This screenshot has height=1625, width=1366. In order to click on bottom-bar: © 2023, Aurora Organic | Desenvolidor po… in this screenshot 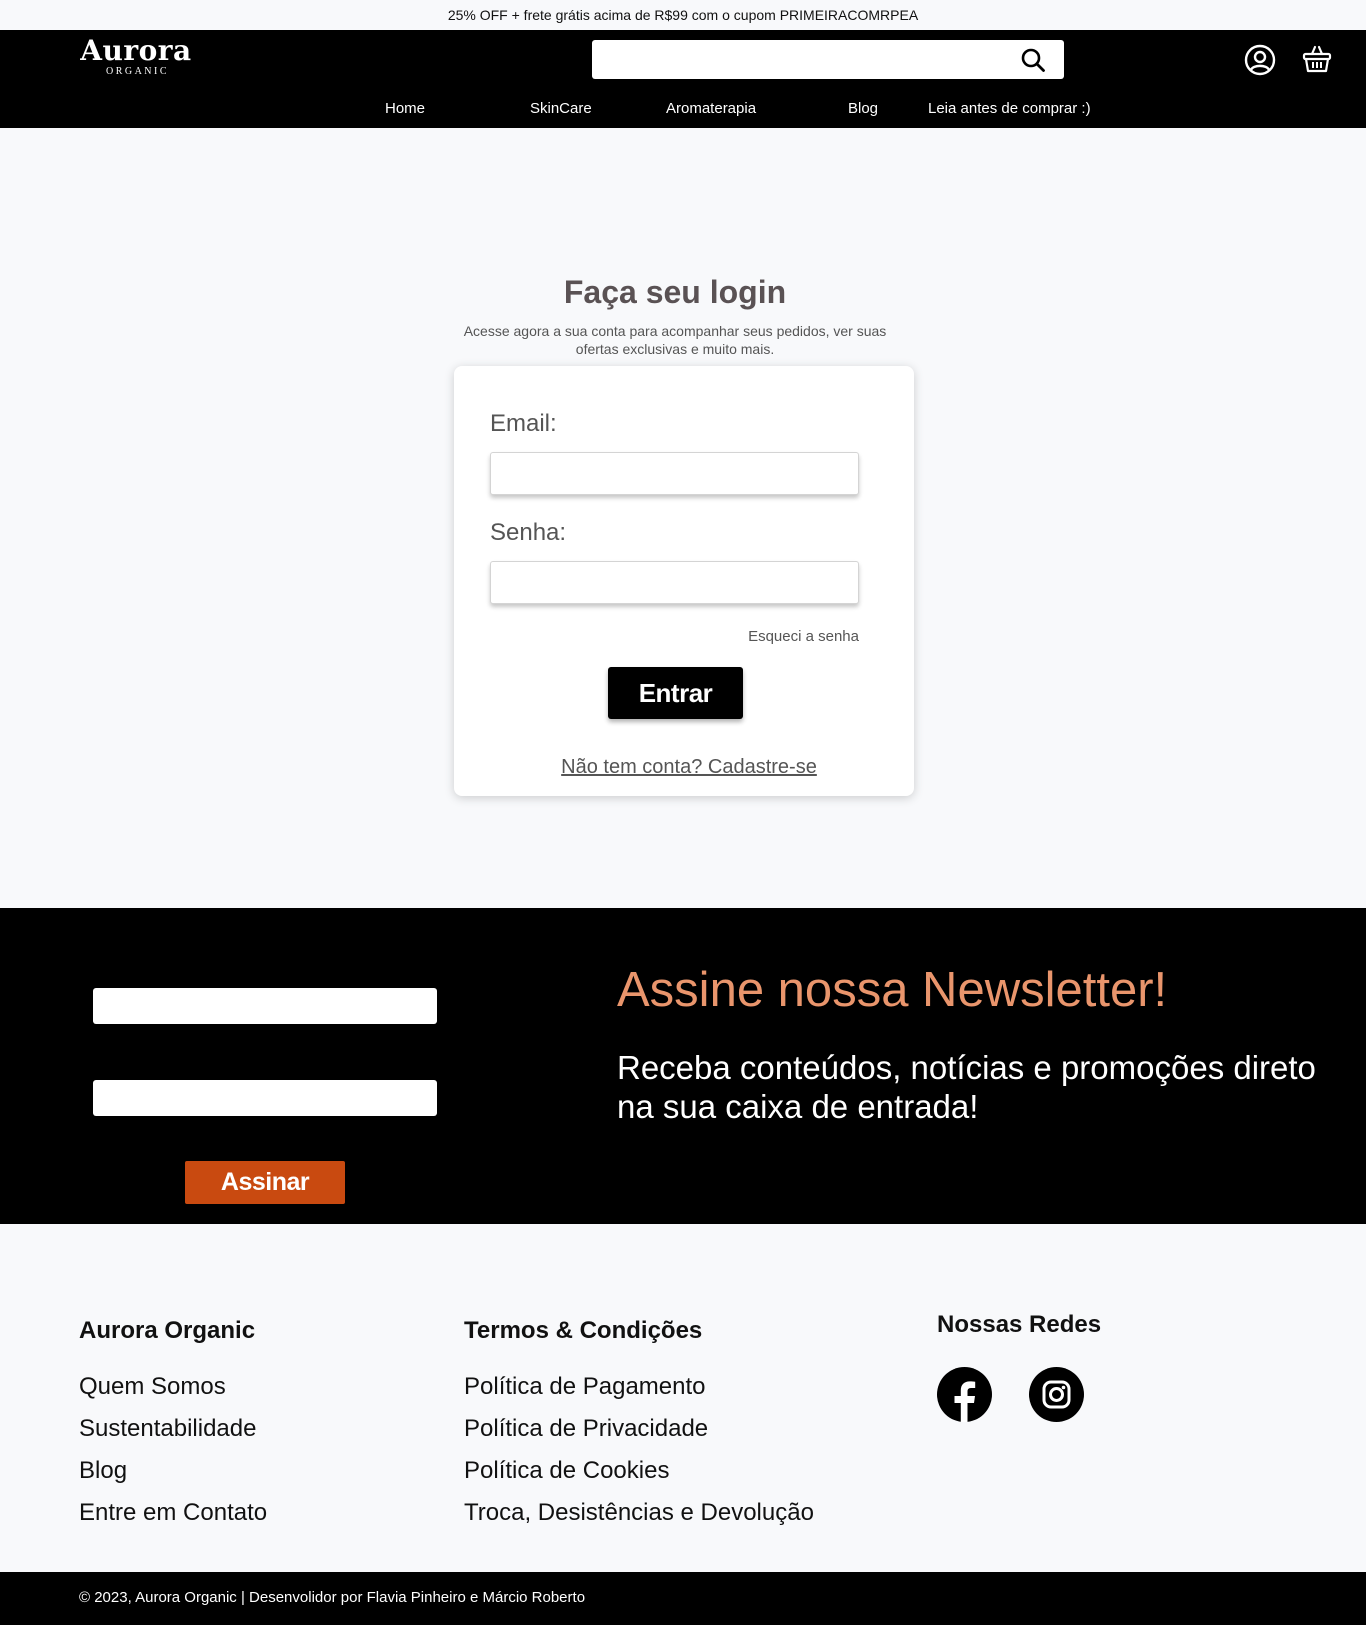, I will do `click(683, 1598)`.